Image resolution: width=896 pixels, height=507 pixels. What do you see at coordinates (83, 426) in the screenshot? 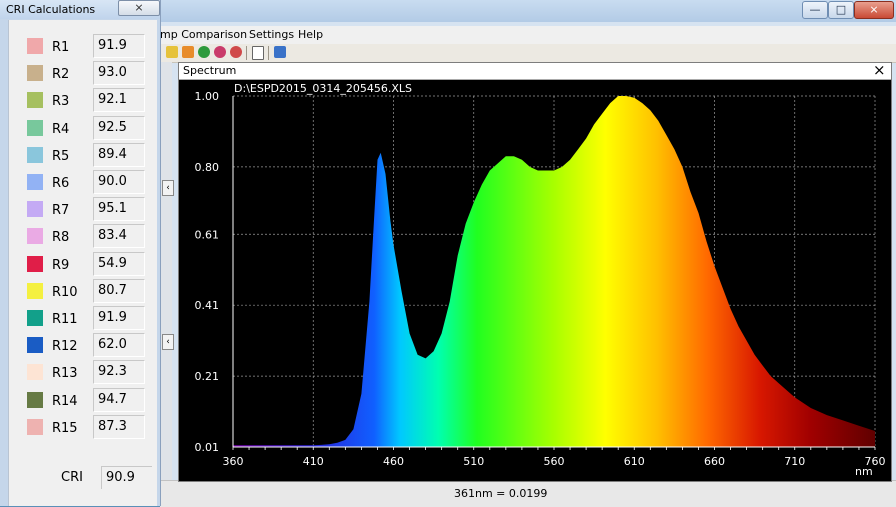
I see `cri-row: R15 87.3` at bounding box center [83, 426].